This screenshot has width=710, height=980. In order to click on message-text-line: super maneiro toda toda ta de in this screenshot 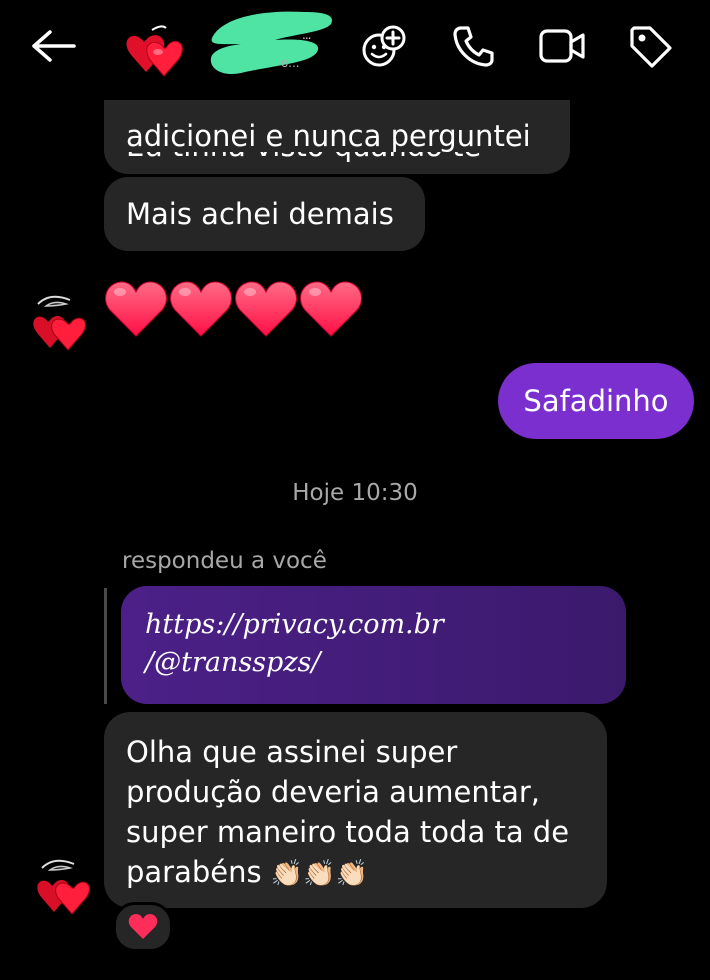, I will do `click(348, 832)`.